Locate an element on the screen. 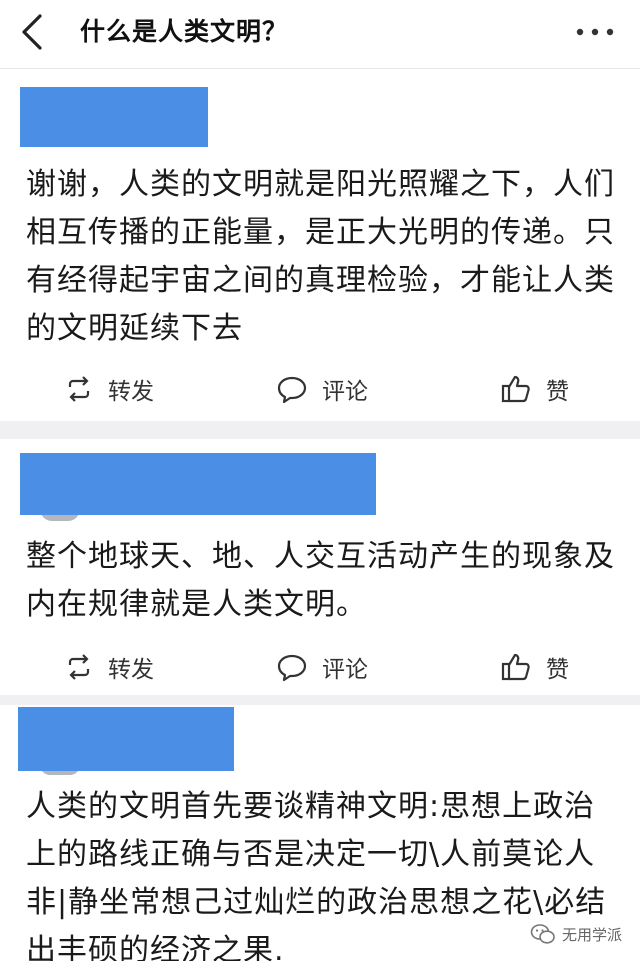 This screenshot has width=640, height=961. top-nav-bar: 什么是人类文明？ is located at coordinates (320, 34).